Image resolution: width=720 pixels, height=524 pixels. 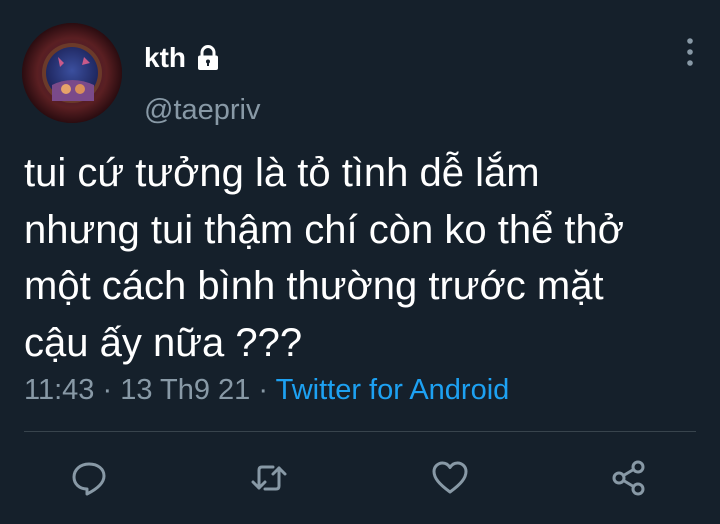 I want to click on retweet-button, so click(x=269, y=478).